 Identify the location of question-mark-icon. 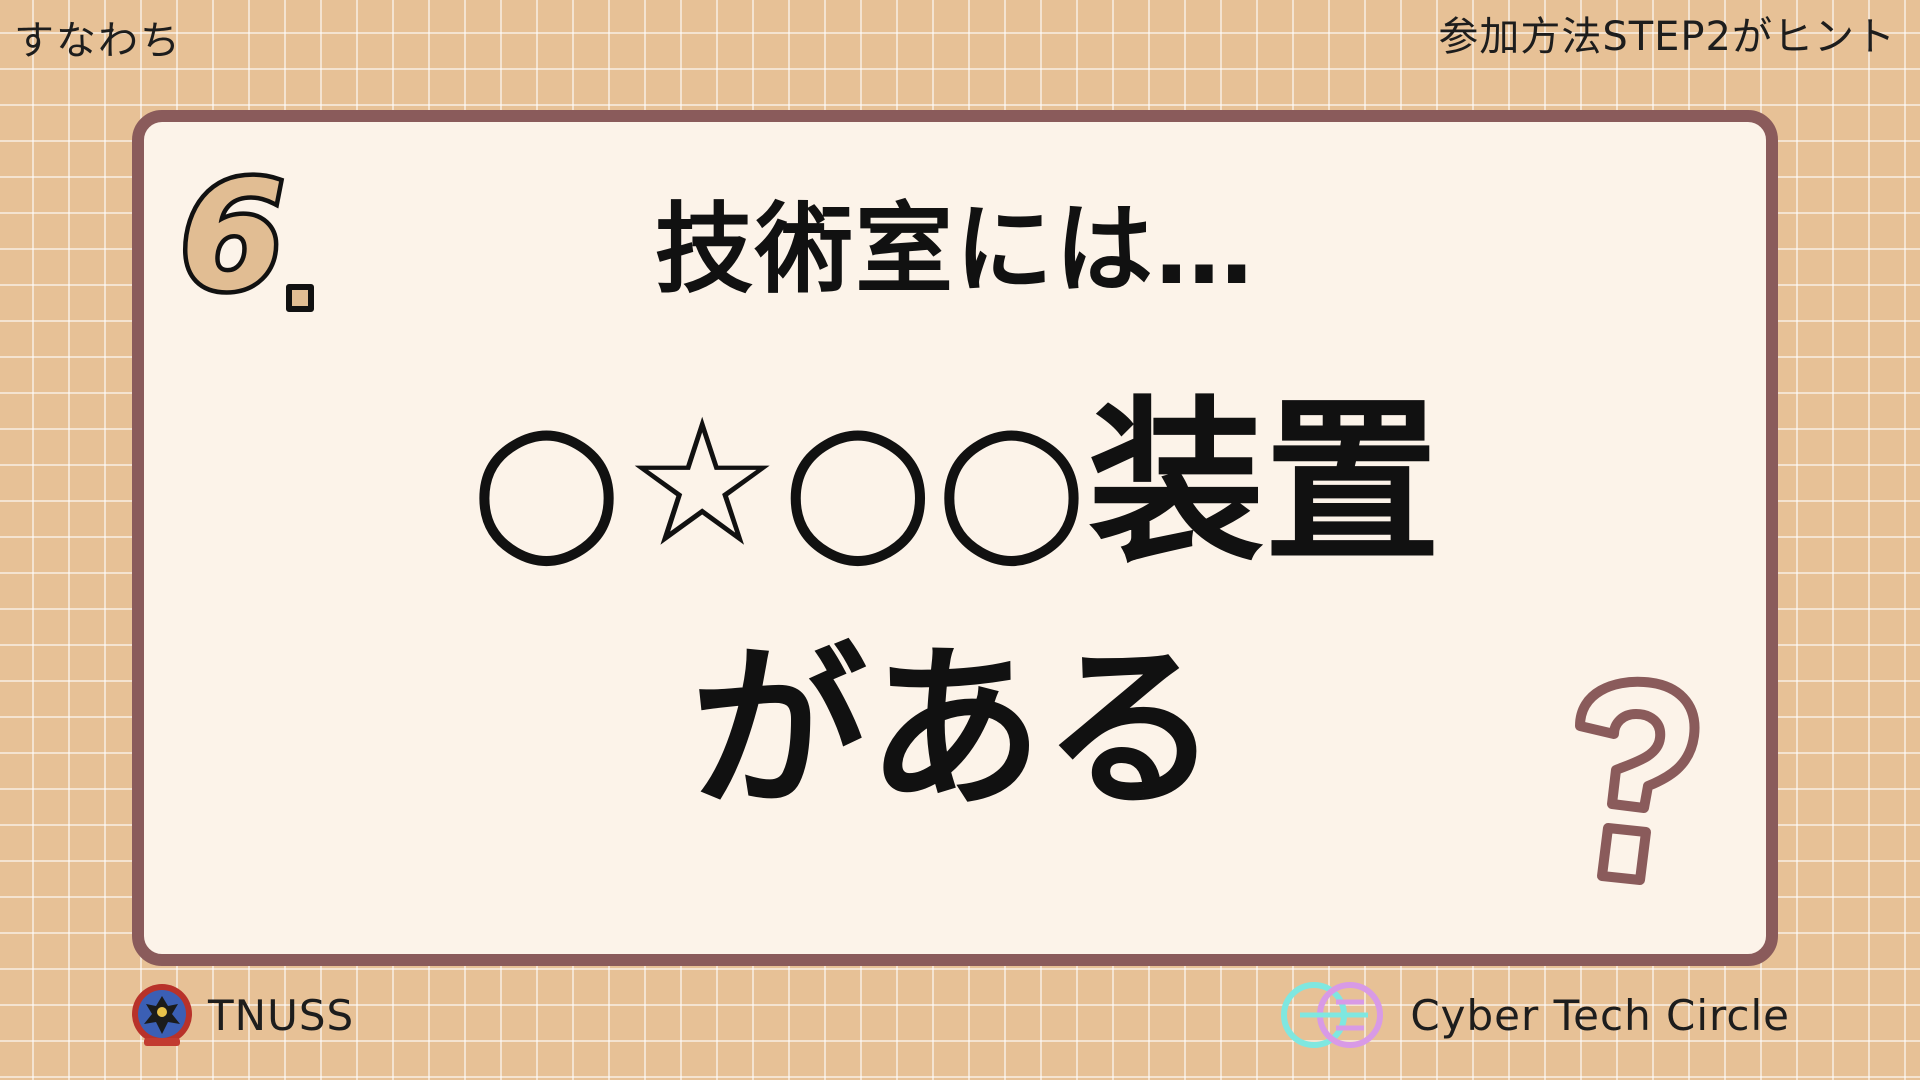
(1637, 780).